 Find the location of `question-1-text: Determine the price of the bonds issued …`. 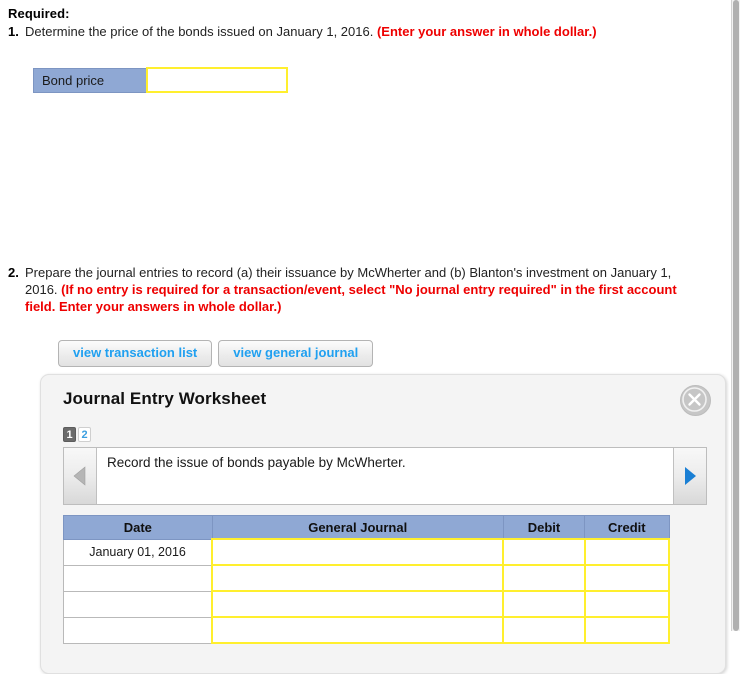

question-1-text: Determine the price of the bonds issued … is located at coordinates (201, 31).